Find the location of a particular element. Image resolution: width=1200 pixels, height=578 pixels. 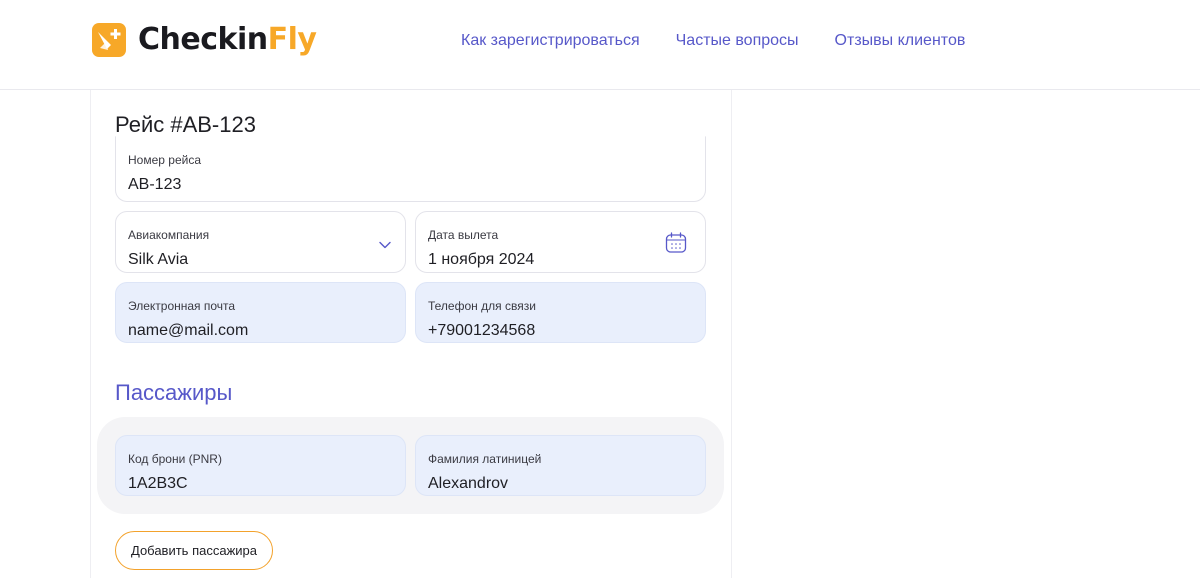

nav-link-faq: Частые вопросы is located at coordinates (737, 41).